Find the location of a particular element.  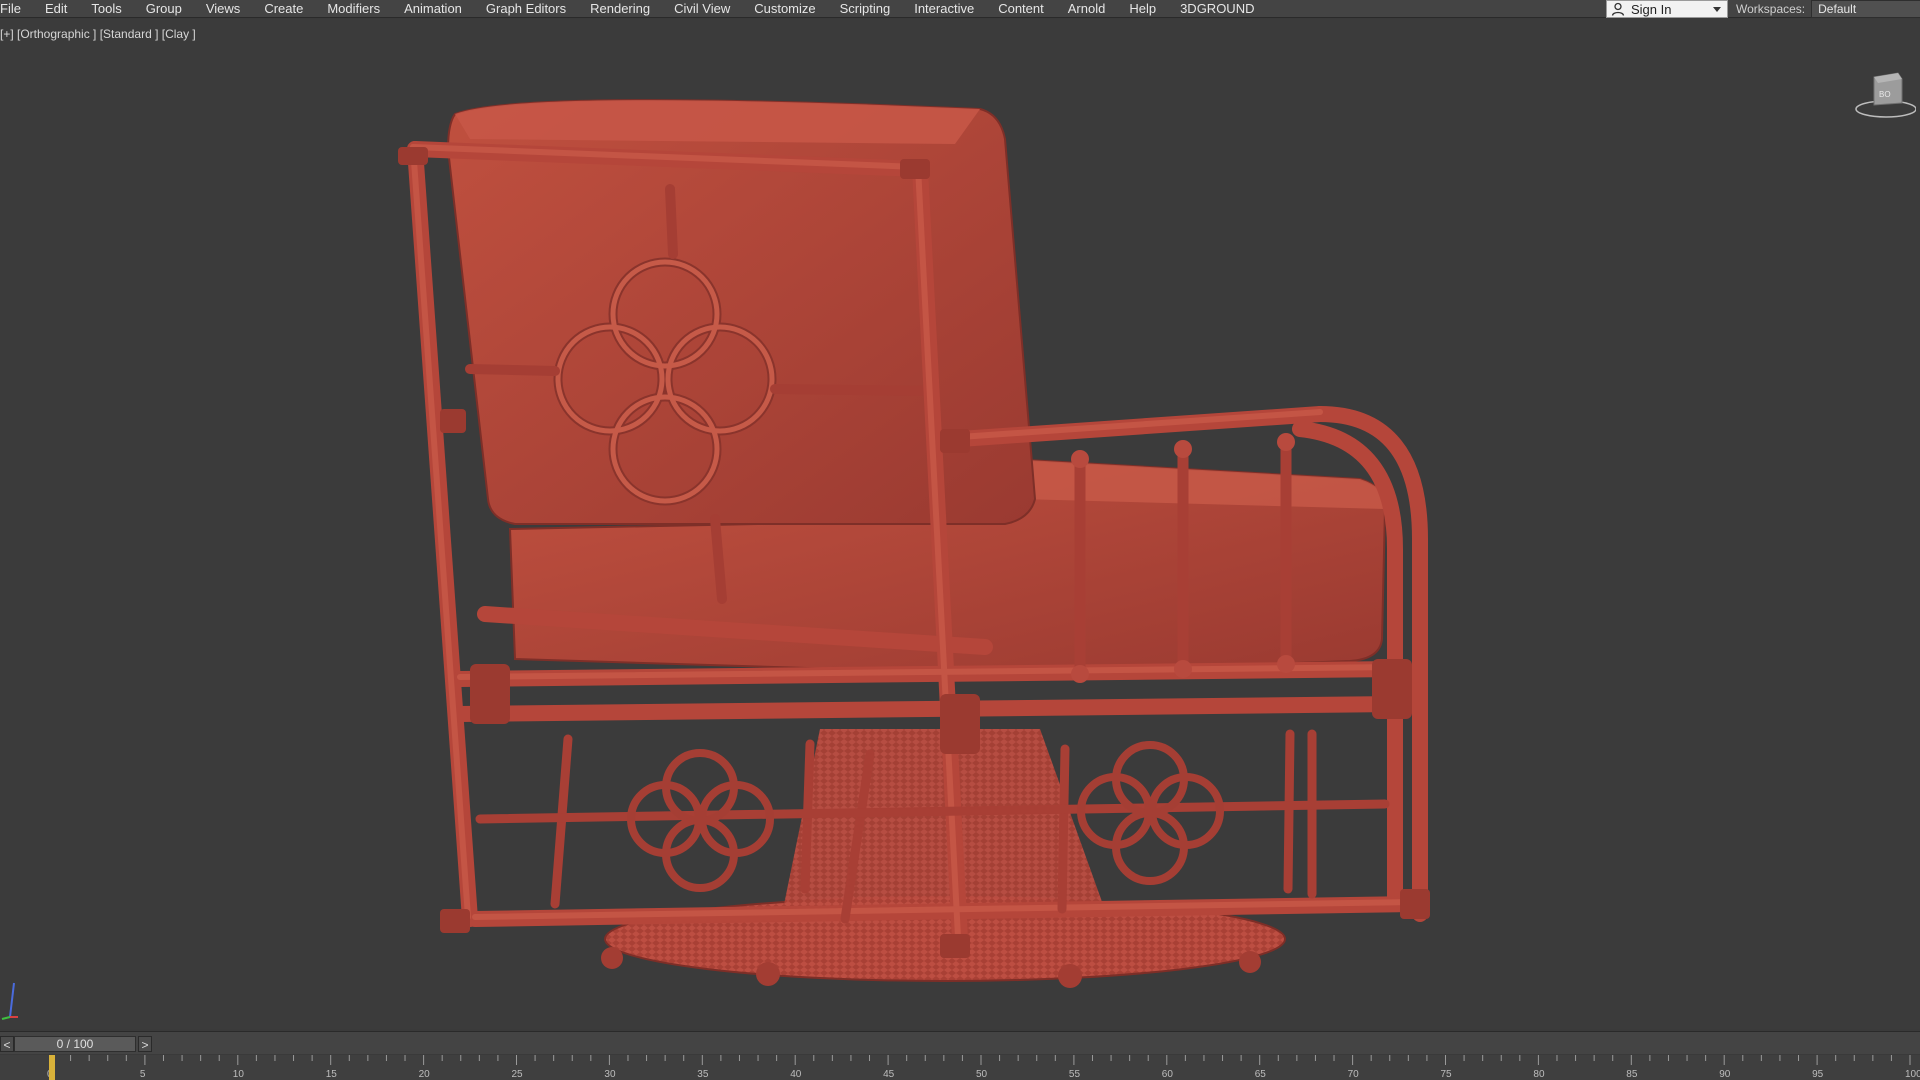

menu-file: File is located at coordinates (16, 9).